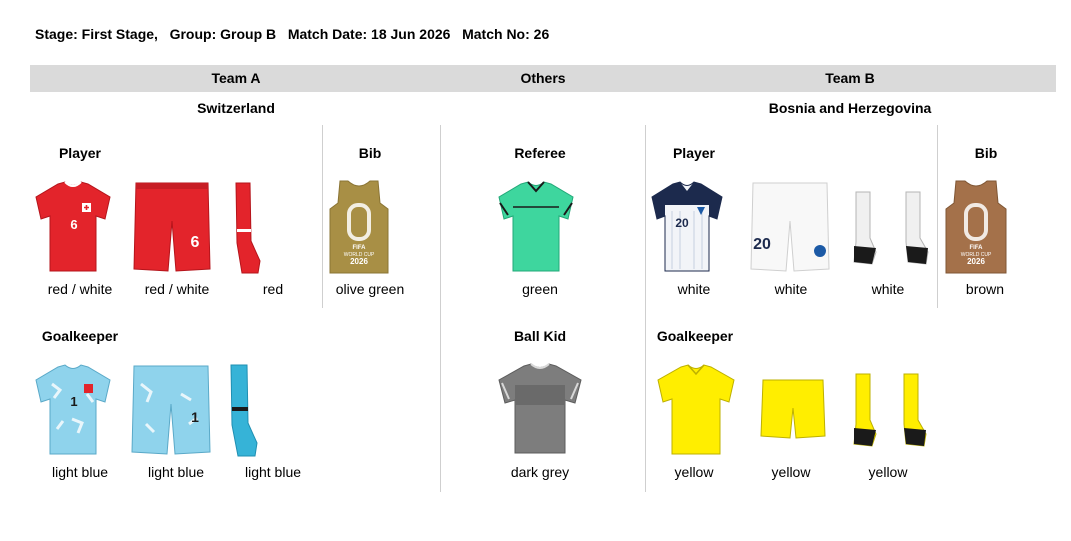  Describe the element at coordinates (645, 308) in the screenshot. I see `divider-others-team-b` at that location.